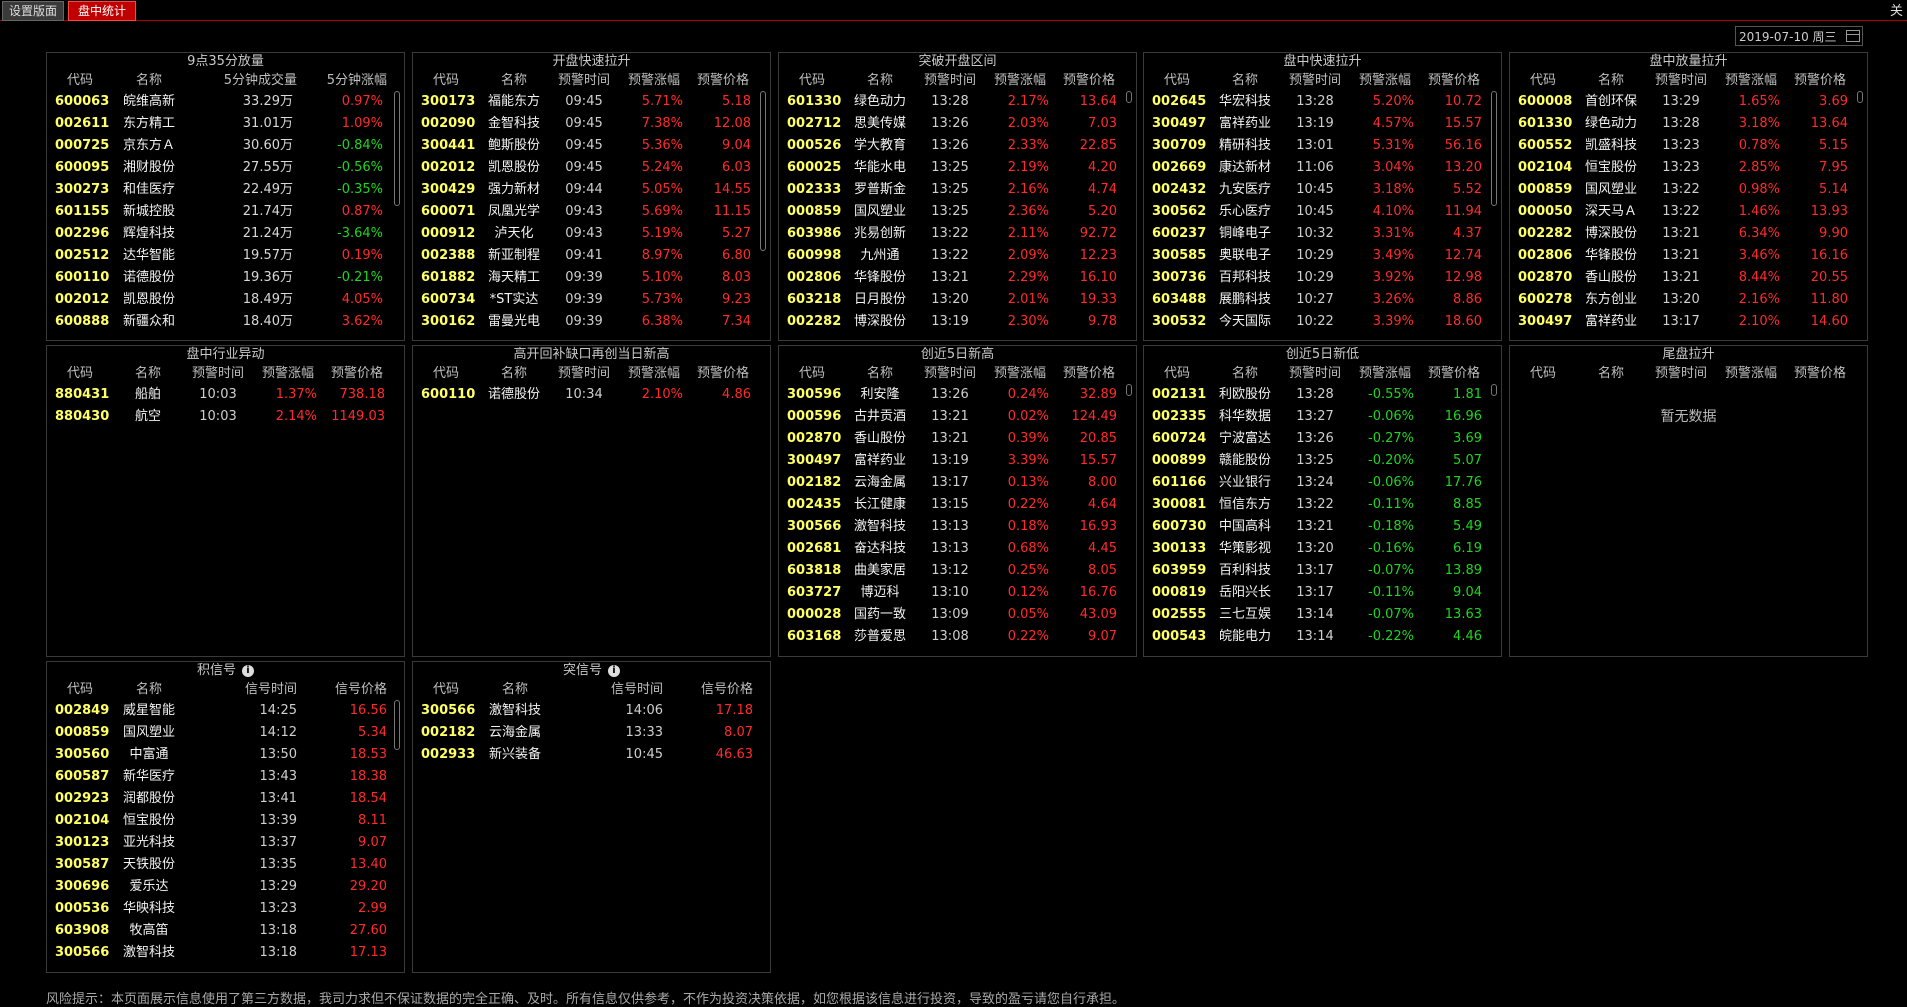  I want to click on table-row: 603727 博迈科 13:10 0.12% 16.76, so click(957, 593).